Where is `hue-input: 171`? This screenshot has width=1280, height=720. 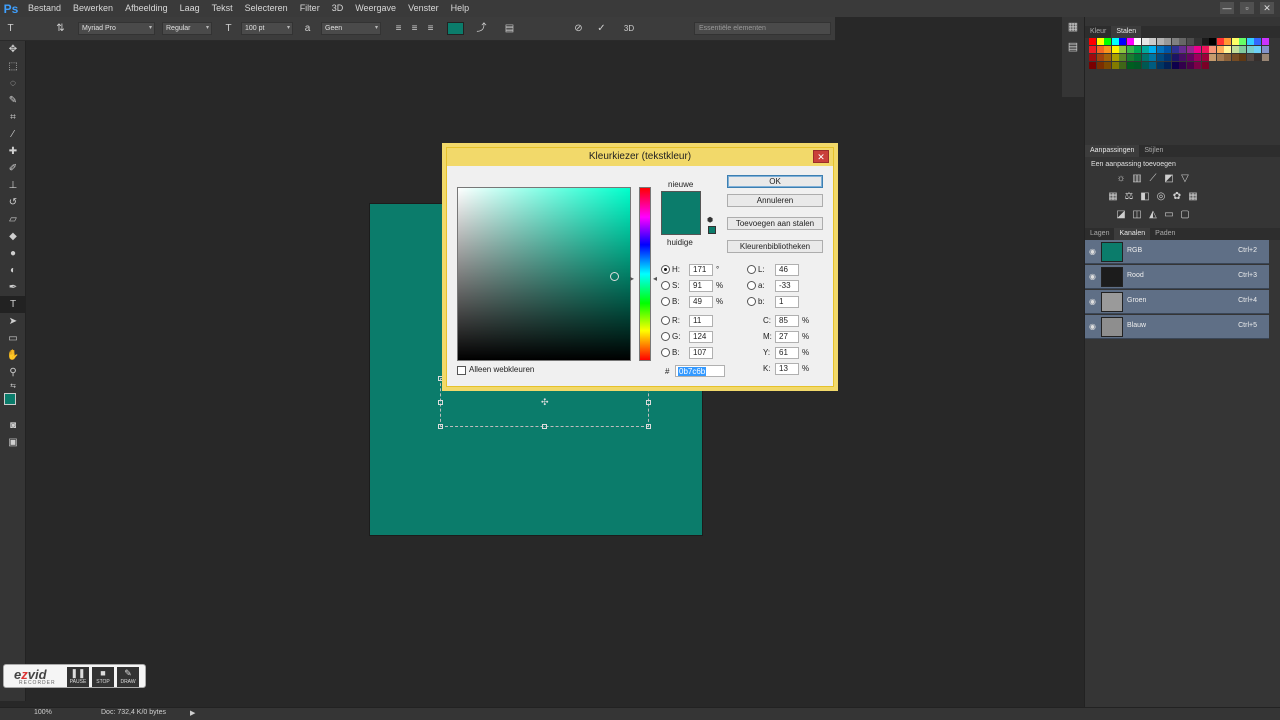
hue-input: 171 is located at coordinates (701, 270).